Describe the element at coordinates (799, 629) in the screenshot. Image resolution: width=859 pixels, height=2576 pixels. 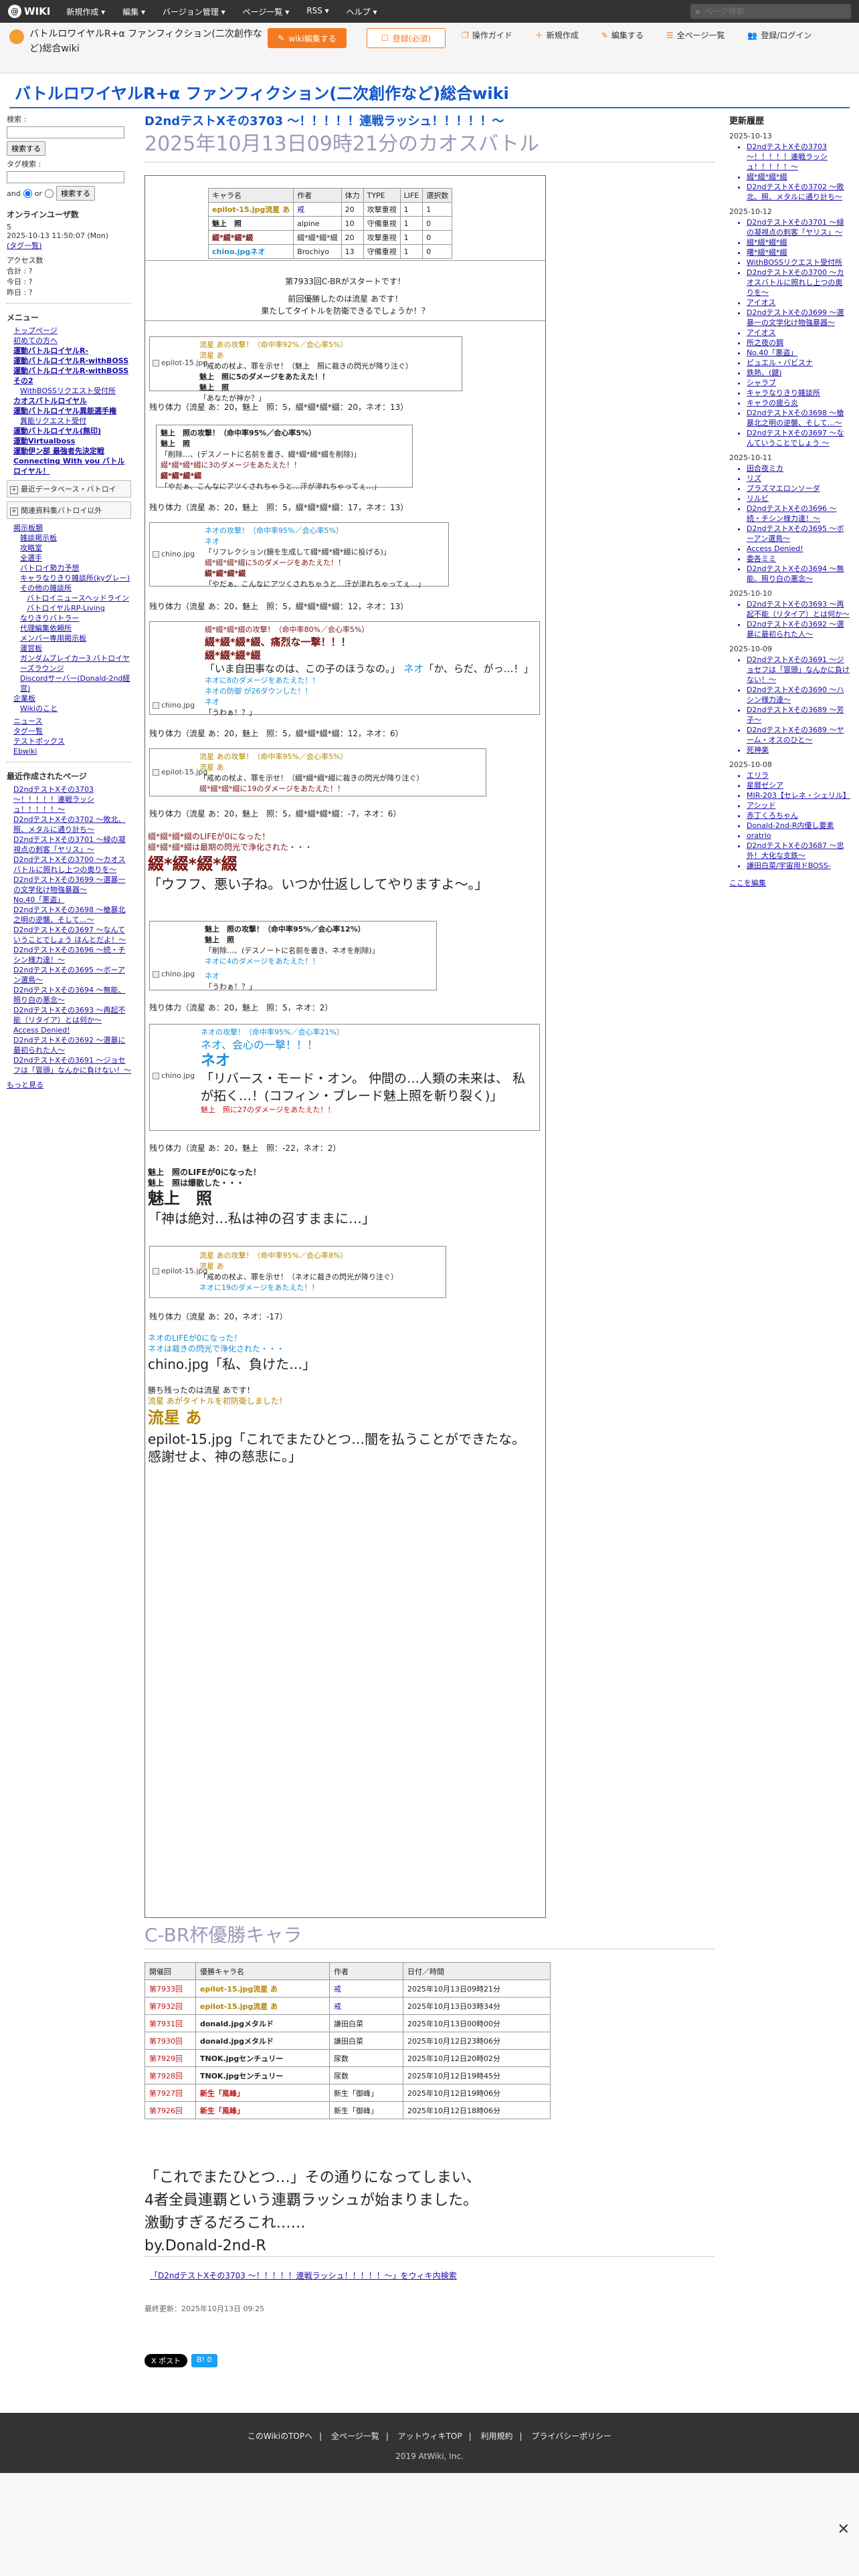
I see `history-item: D2ndテストXその3692 〜選暴に最初られた人〜` at that location.